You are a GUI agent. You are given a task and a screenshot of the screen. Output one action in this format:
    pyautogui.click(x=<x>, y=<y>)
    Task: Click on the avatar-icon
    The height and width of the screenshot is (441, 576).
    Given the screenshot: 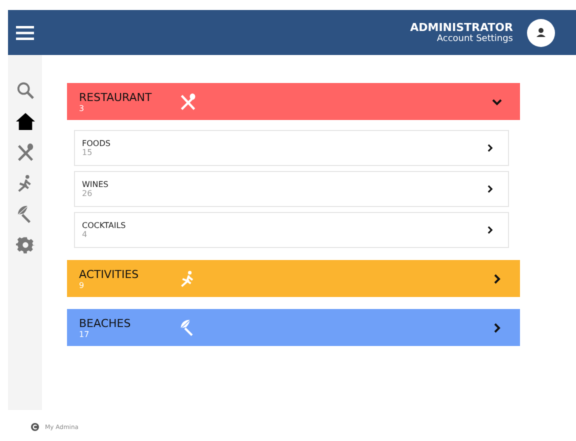 What is the action you would take?
    pyautogui.click(x=541, y=32)
    